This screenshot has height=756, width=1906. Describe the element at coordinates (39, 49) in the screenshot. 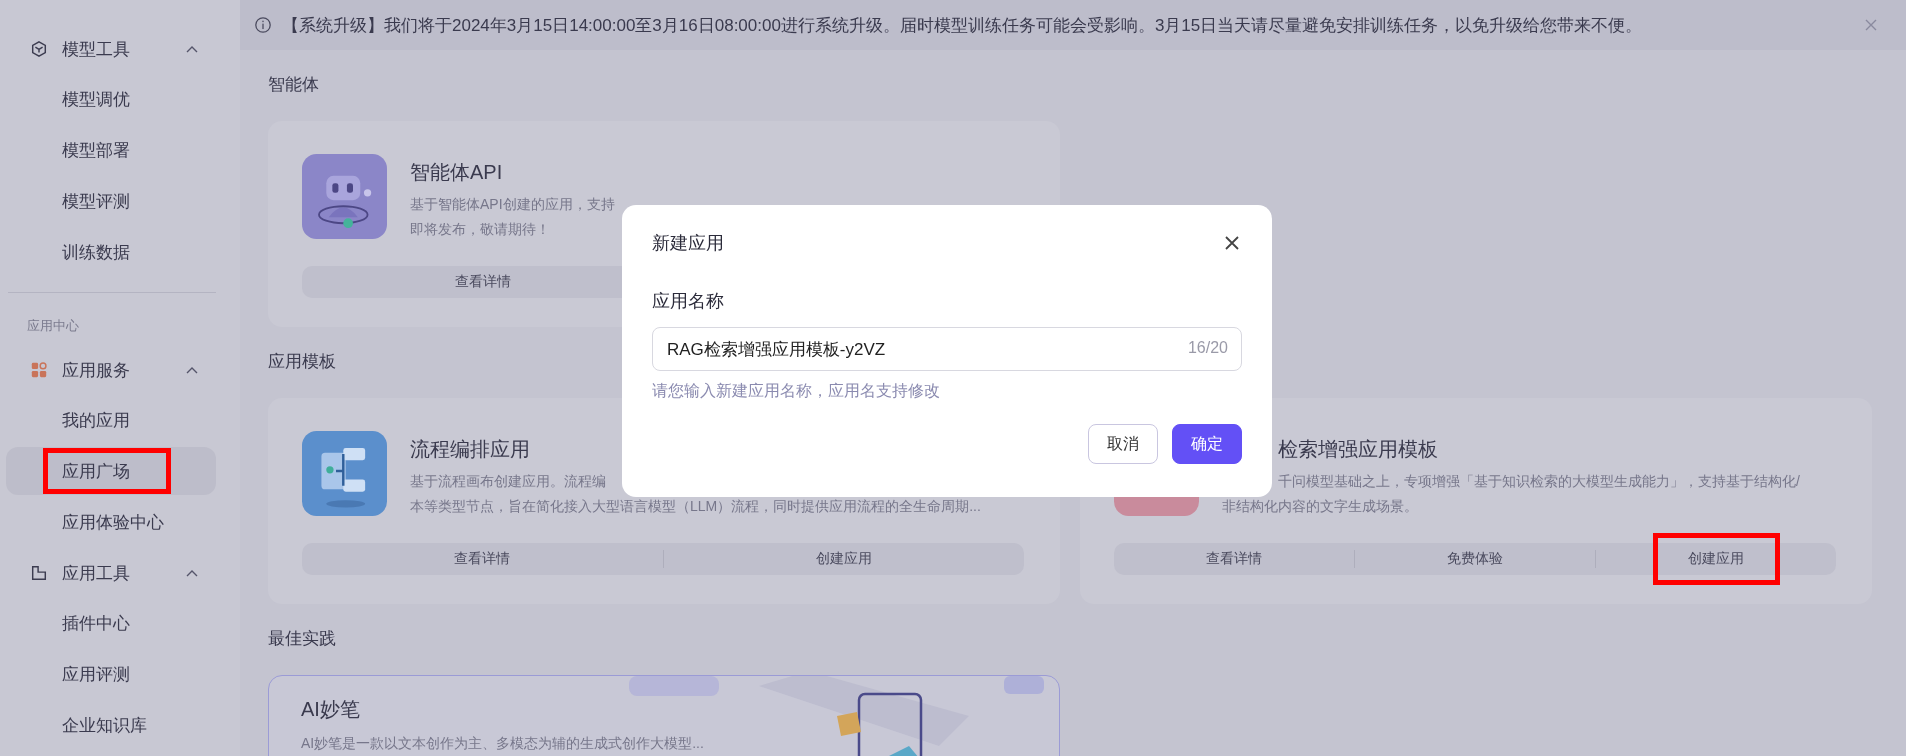

I see `cube-icon` at that location.